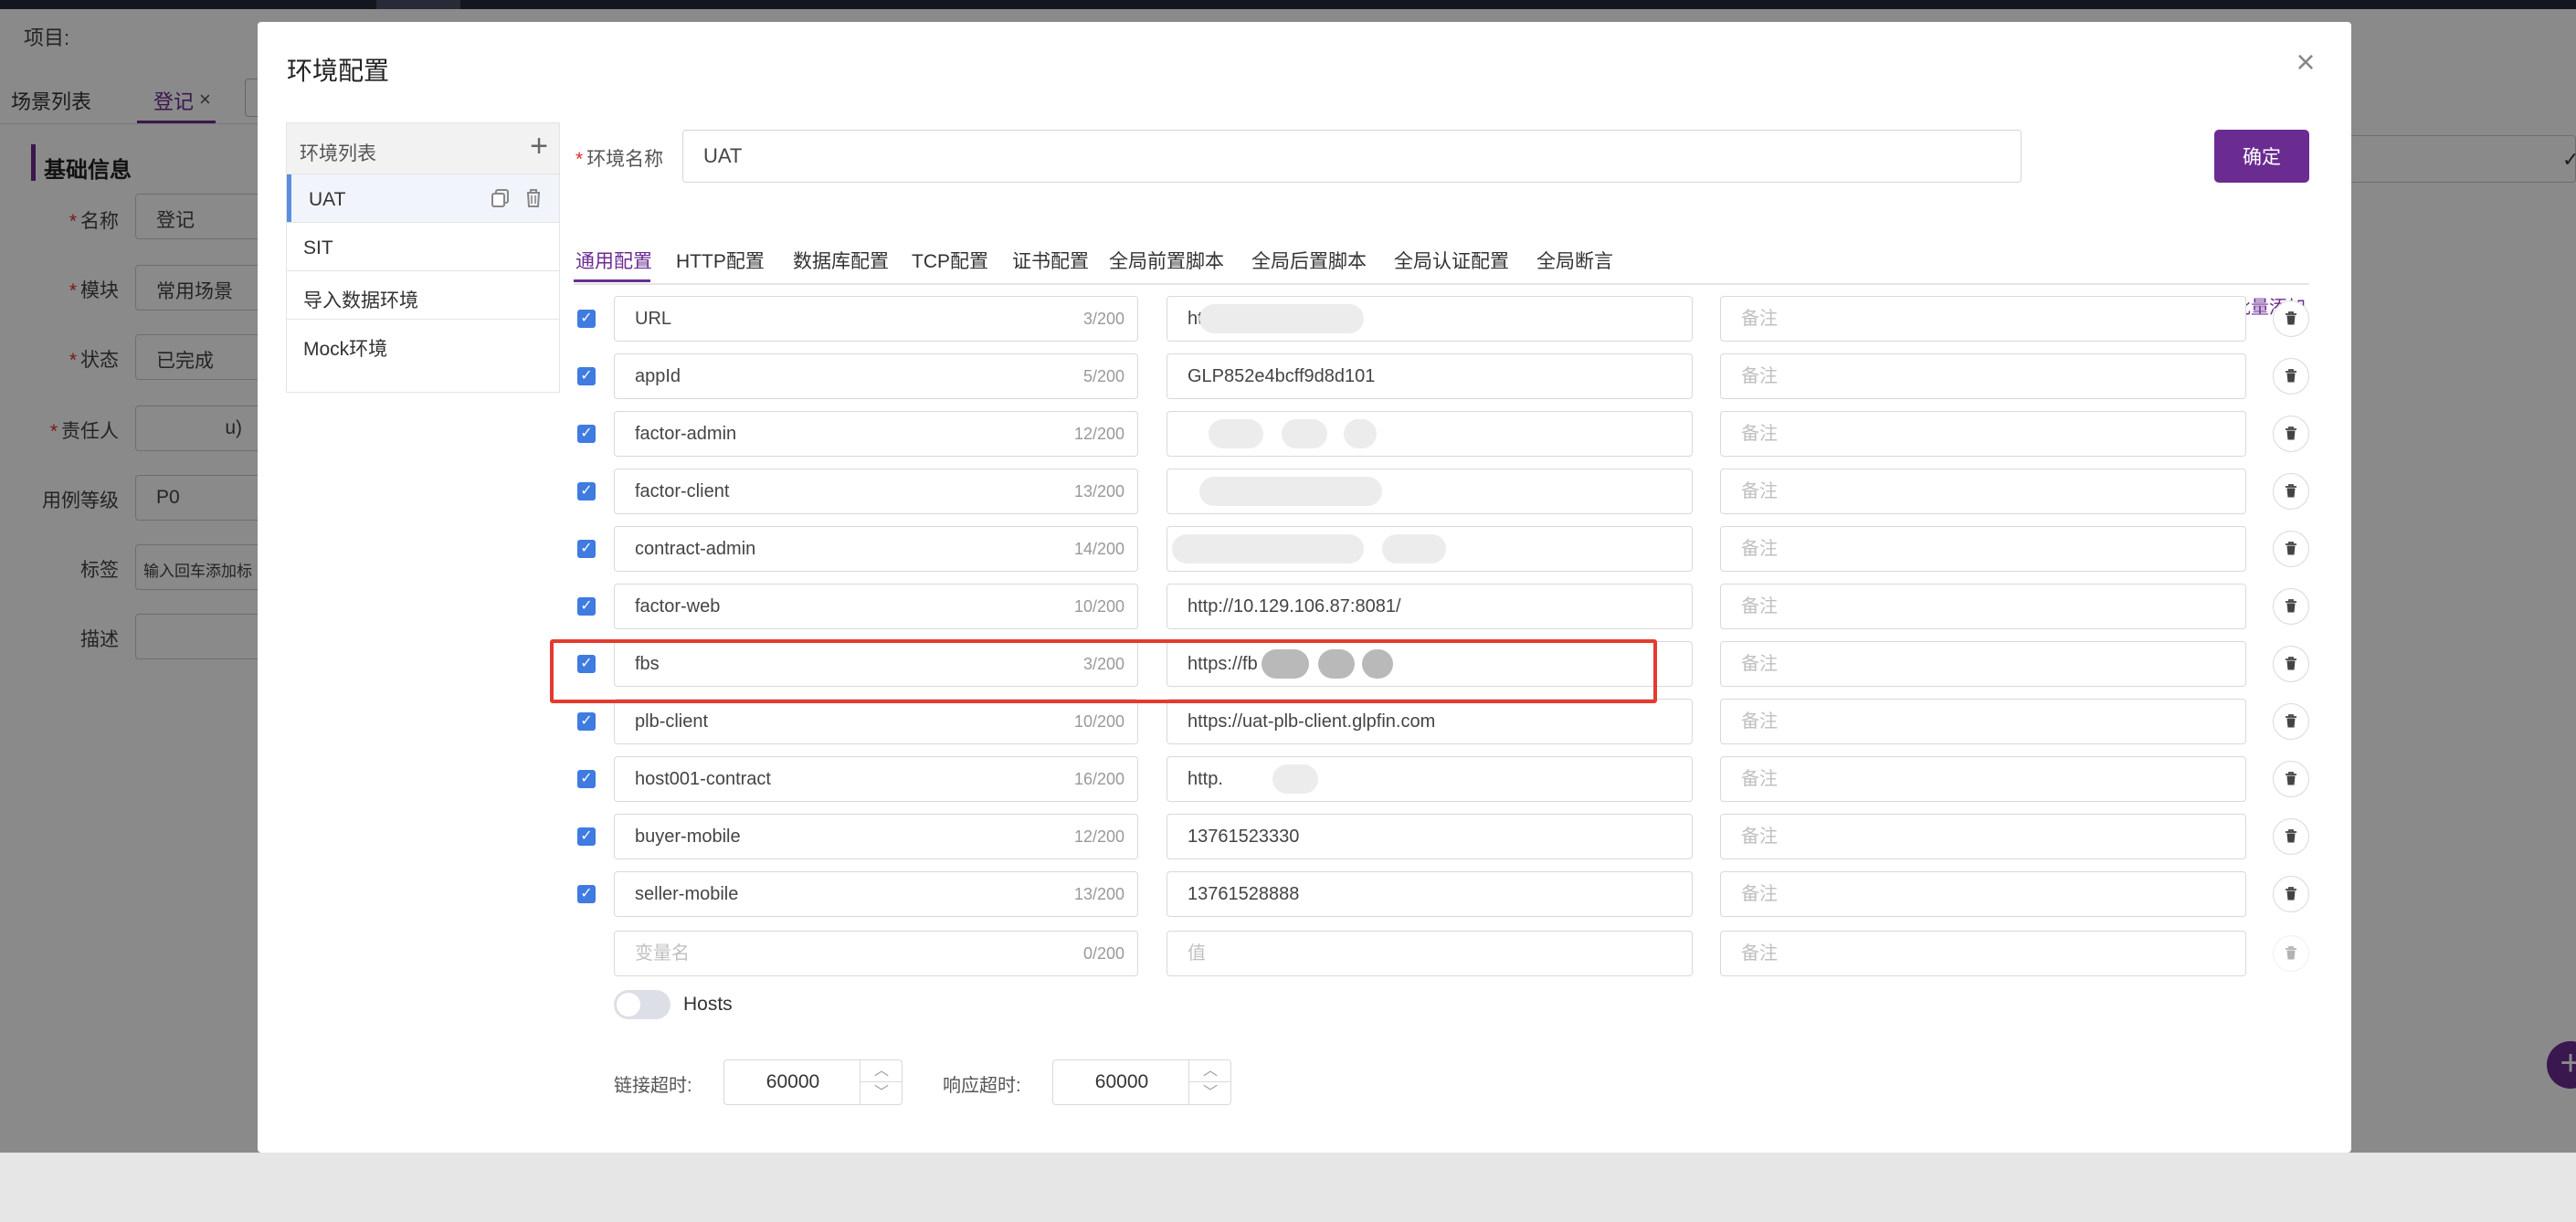 The height and width of the screenshot is (1222, 2576). Describe the element at coordinates (1205, 779) in the screenshot. I see `variable-value: http.` at that location.